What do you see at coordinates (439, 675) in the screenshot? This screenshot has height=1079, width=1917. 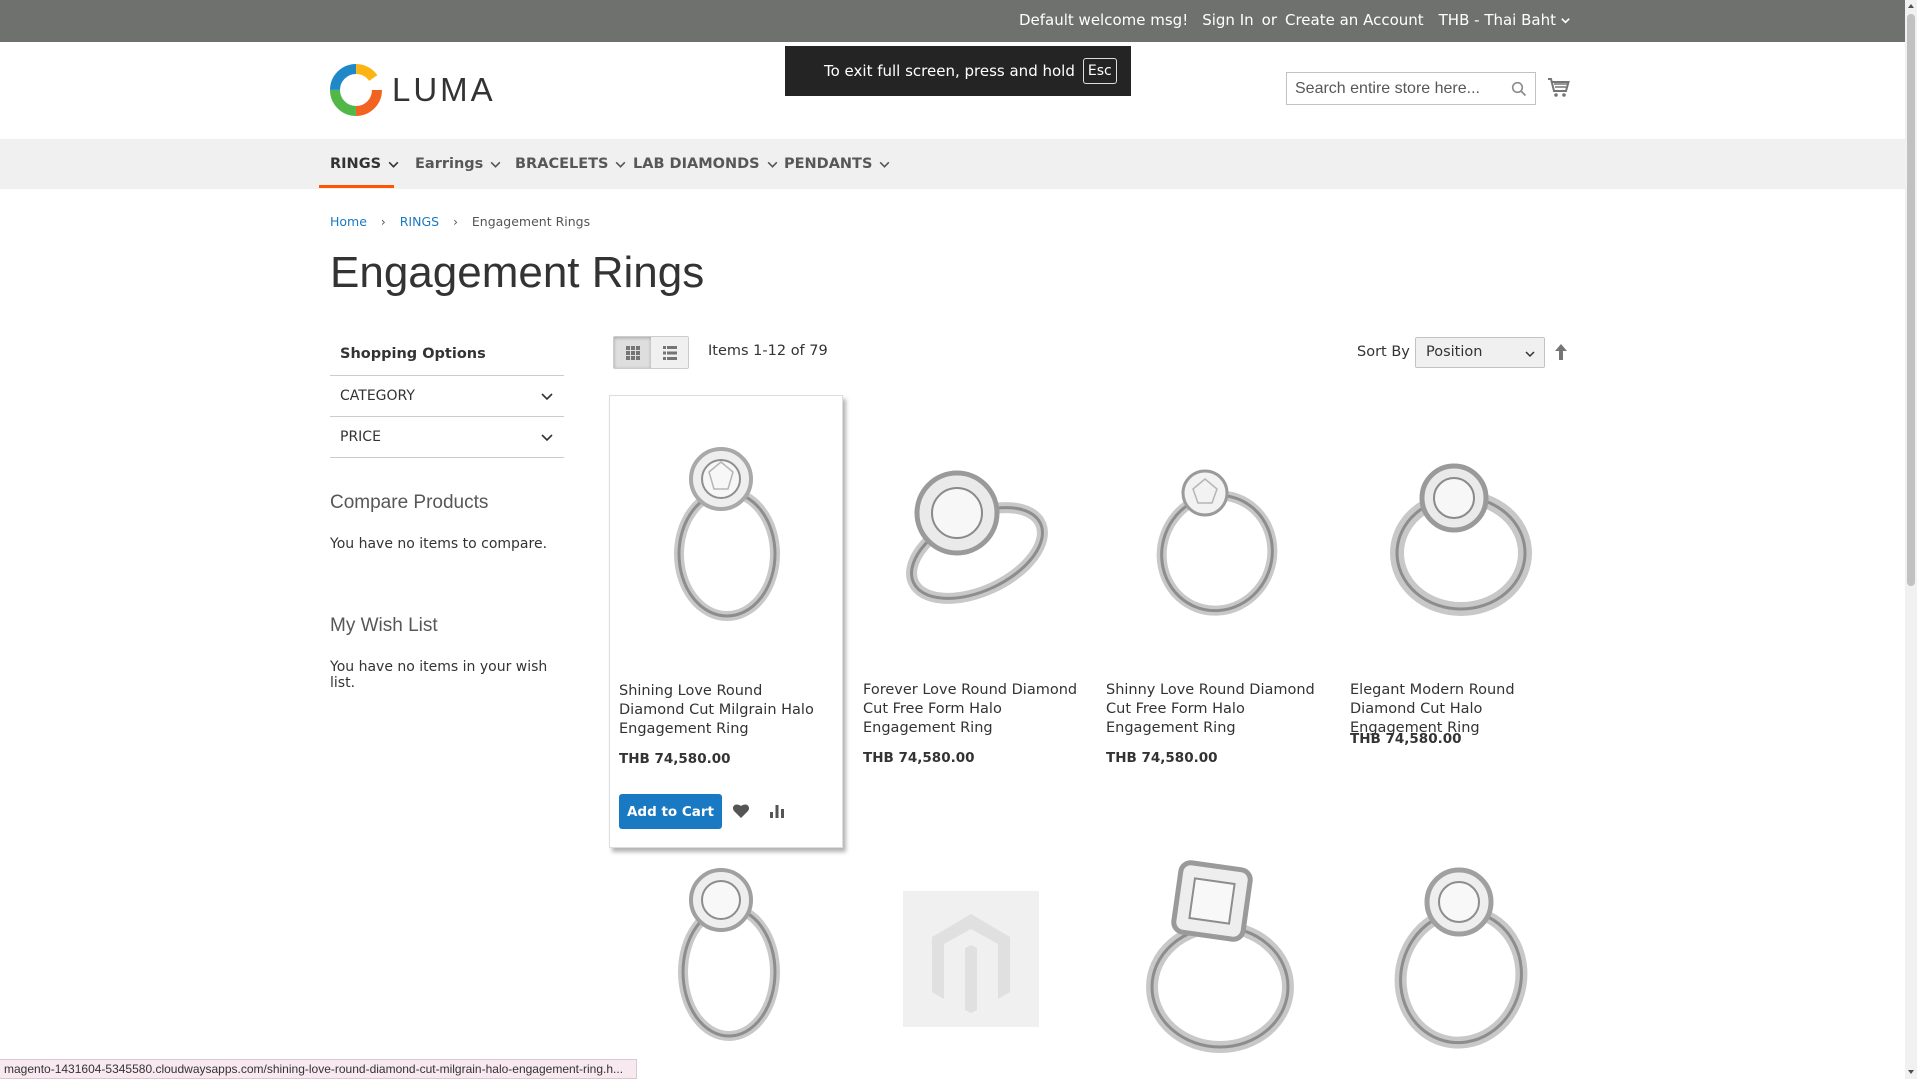 I see `wishlist-empty: You have no items in your wish list.` at bounding box center [439, 675].